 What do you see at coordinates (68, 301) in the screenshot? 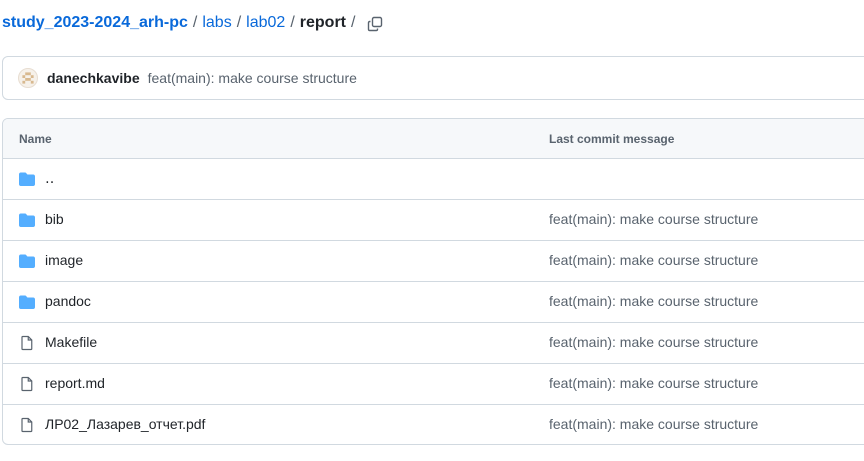
I see `directory-link: pandoc` at bounding box center [68, 301].